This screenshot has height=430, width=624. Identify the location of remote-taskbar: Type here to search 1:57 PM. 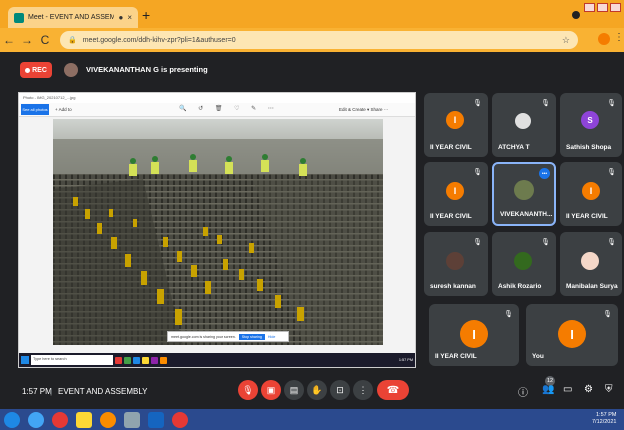
(217, 360).